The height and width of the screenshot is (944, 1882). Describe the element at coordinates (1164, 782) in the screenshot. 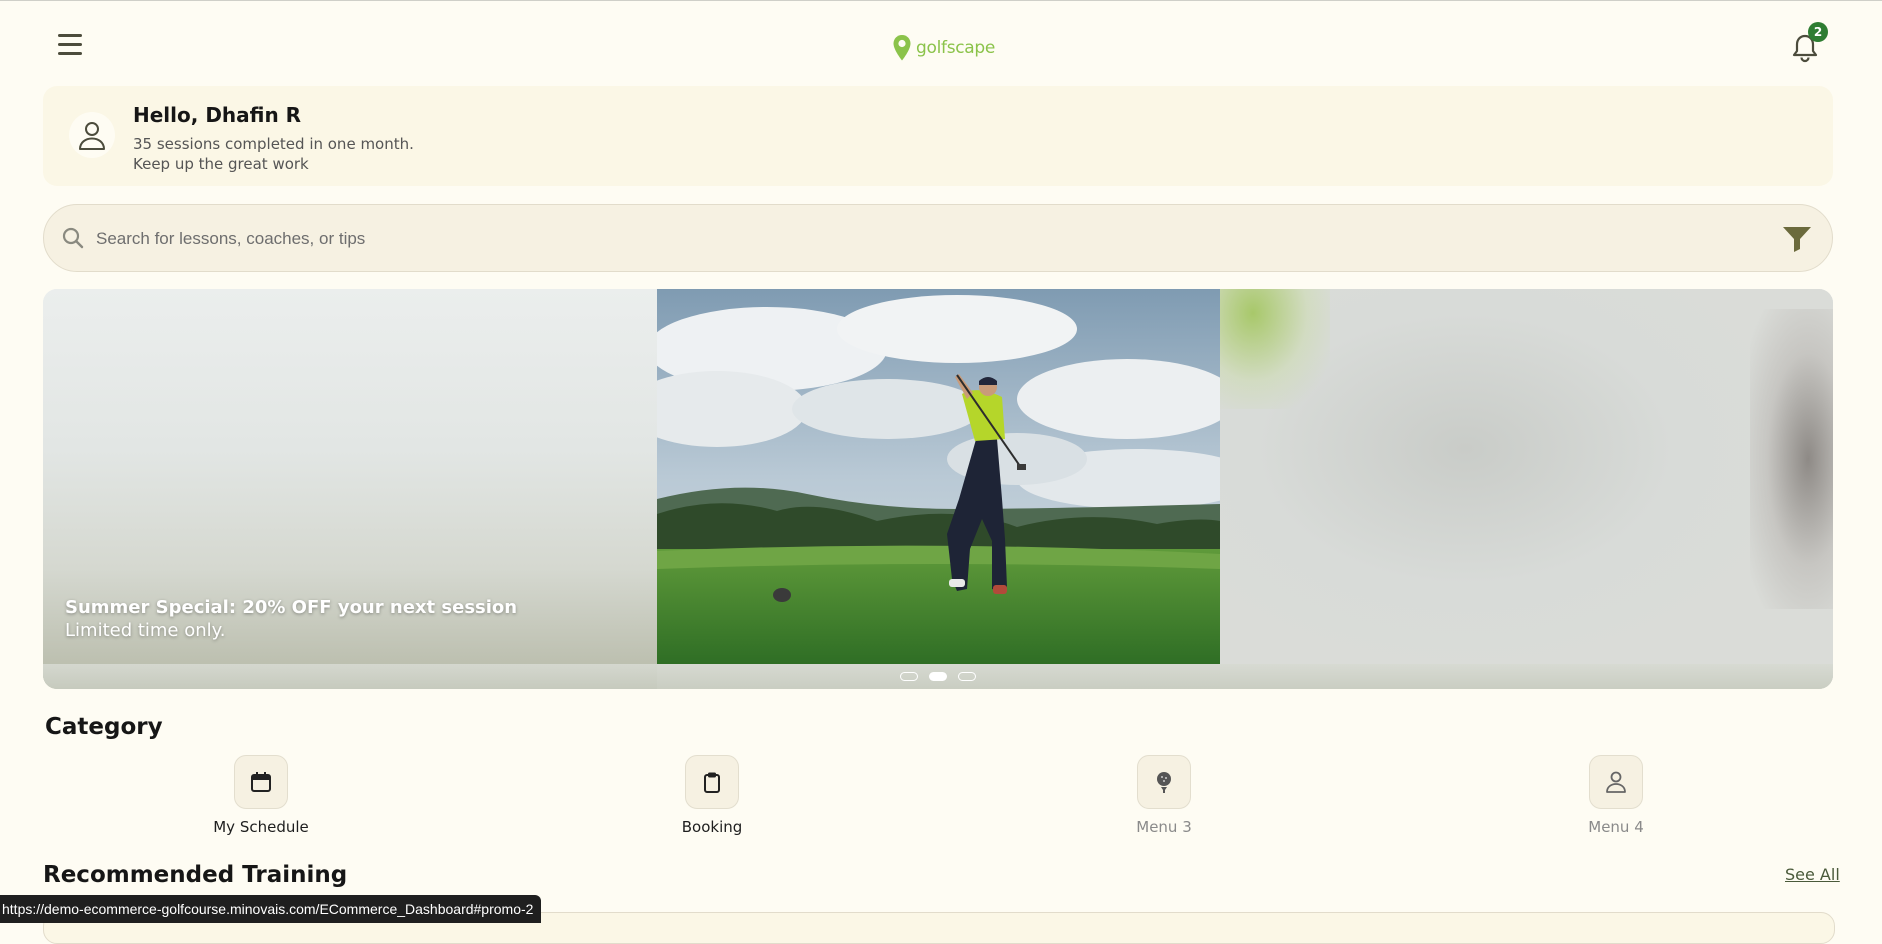

I see `golf-ball-icon` at that location.